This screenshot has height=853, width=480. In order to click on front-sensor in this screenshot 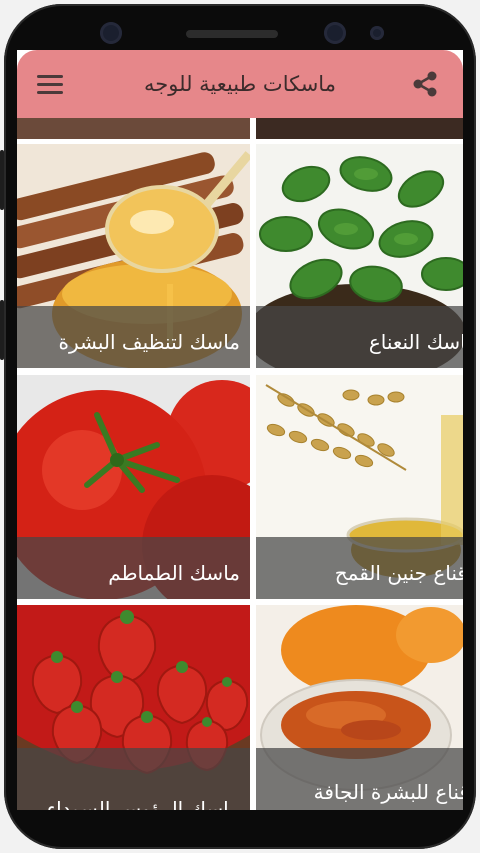, I will do `click(111, 33)`.